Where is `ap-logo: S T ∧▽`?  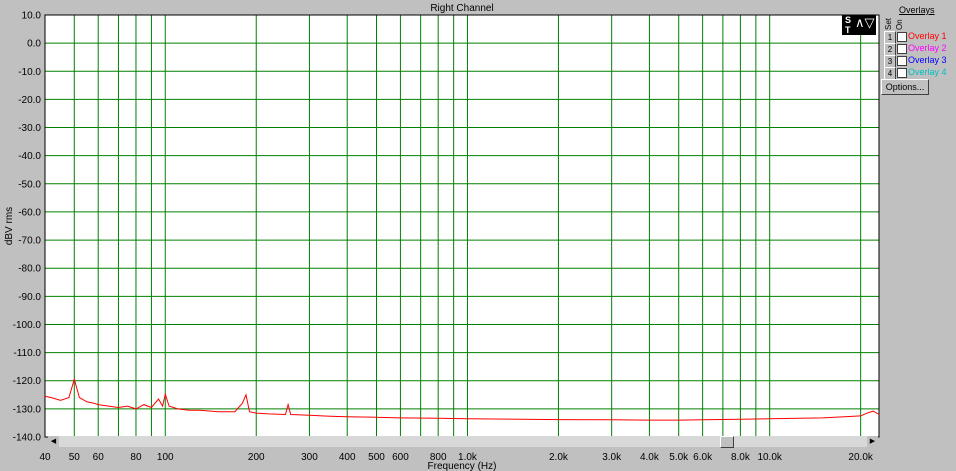 ap-logo: S T ∧▽ is located at coordinates (859, 25).